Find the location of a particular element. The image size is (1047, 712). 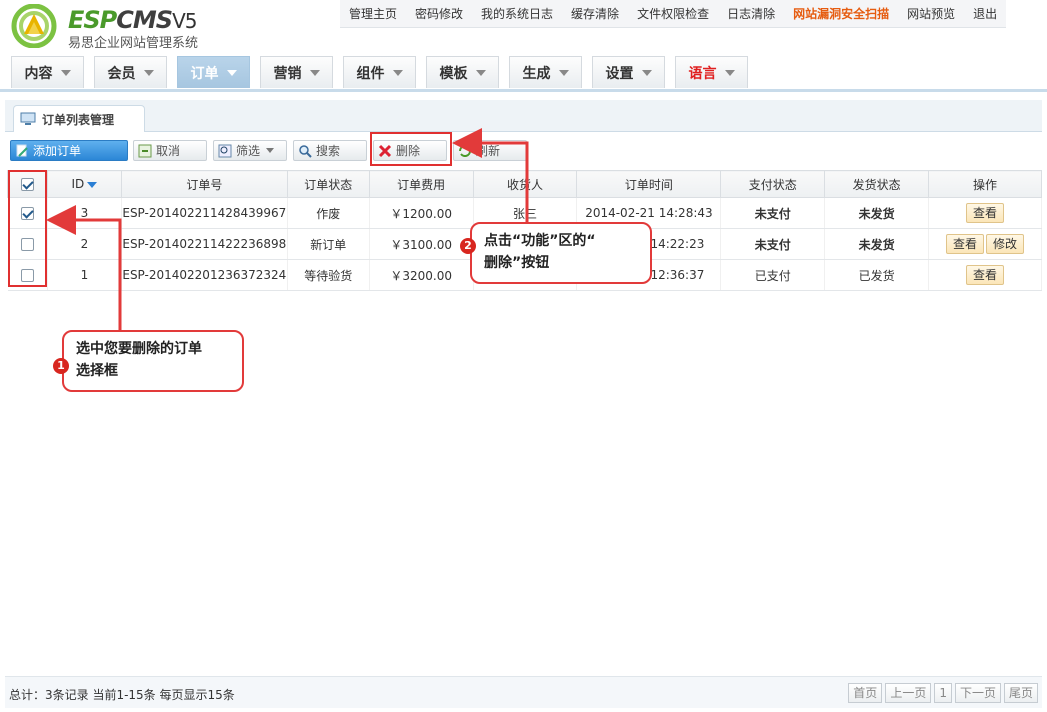

toolbar: 添加订单 取消 筛选 搜索 删除 刷新 is located at coordinates (523, 151).